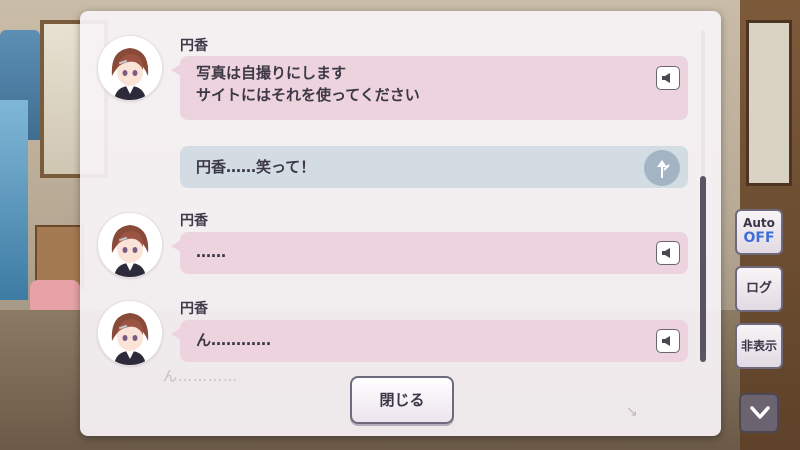 The image size is (800, 450). What do you see at coordinates (434, 167) in the screenshot?
I see `choice-selected: 円香……笑って！` at bounding box center [434, 167].